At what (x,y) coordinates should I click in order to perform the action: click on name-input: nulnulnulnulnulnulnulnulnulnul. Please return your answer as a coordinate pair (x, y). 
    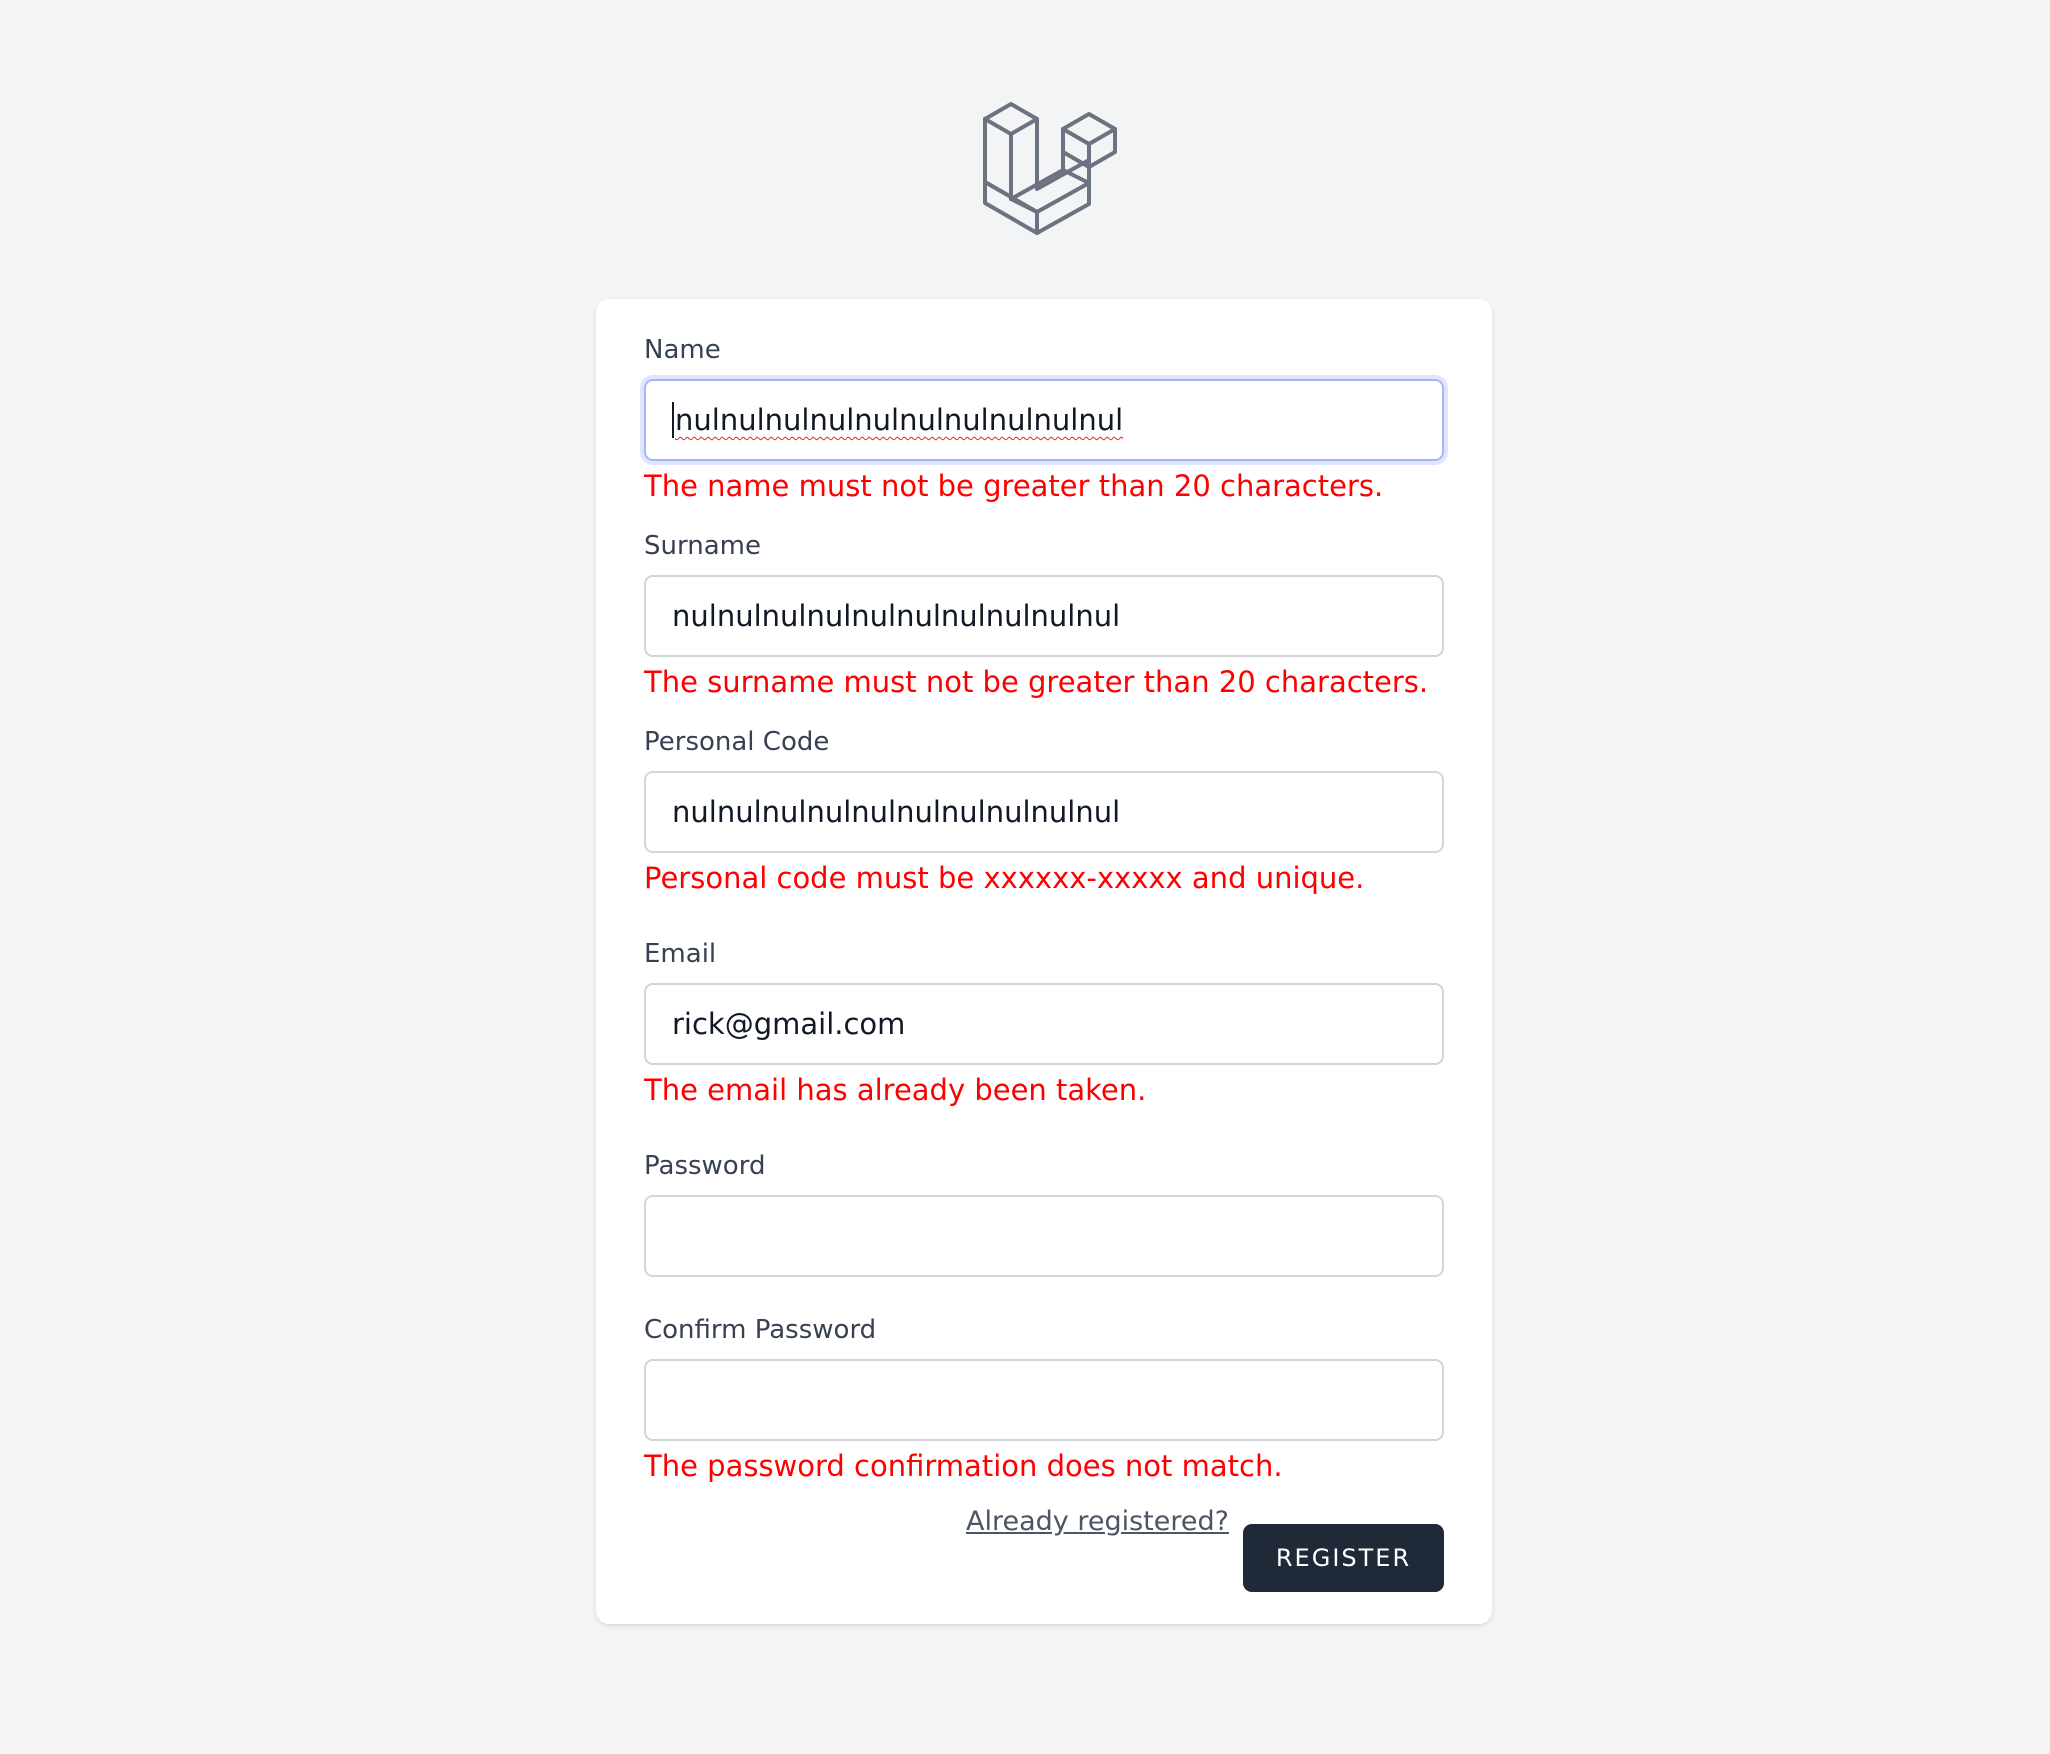
    Looking at the image, I should click on (1044, 420).